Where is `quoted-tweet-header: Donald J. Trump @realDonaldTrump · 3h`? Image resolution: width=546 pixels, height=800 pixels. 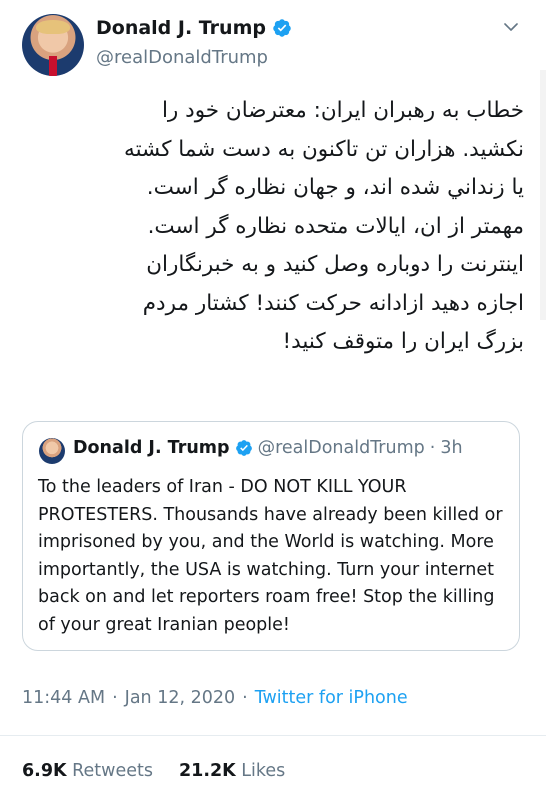 quoted-tweet-header: Donald J. Trump @realDonaldTrump · 3h is located at coordinates (268, 448).